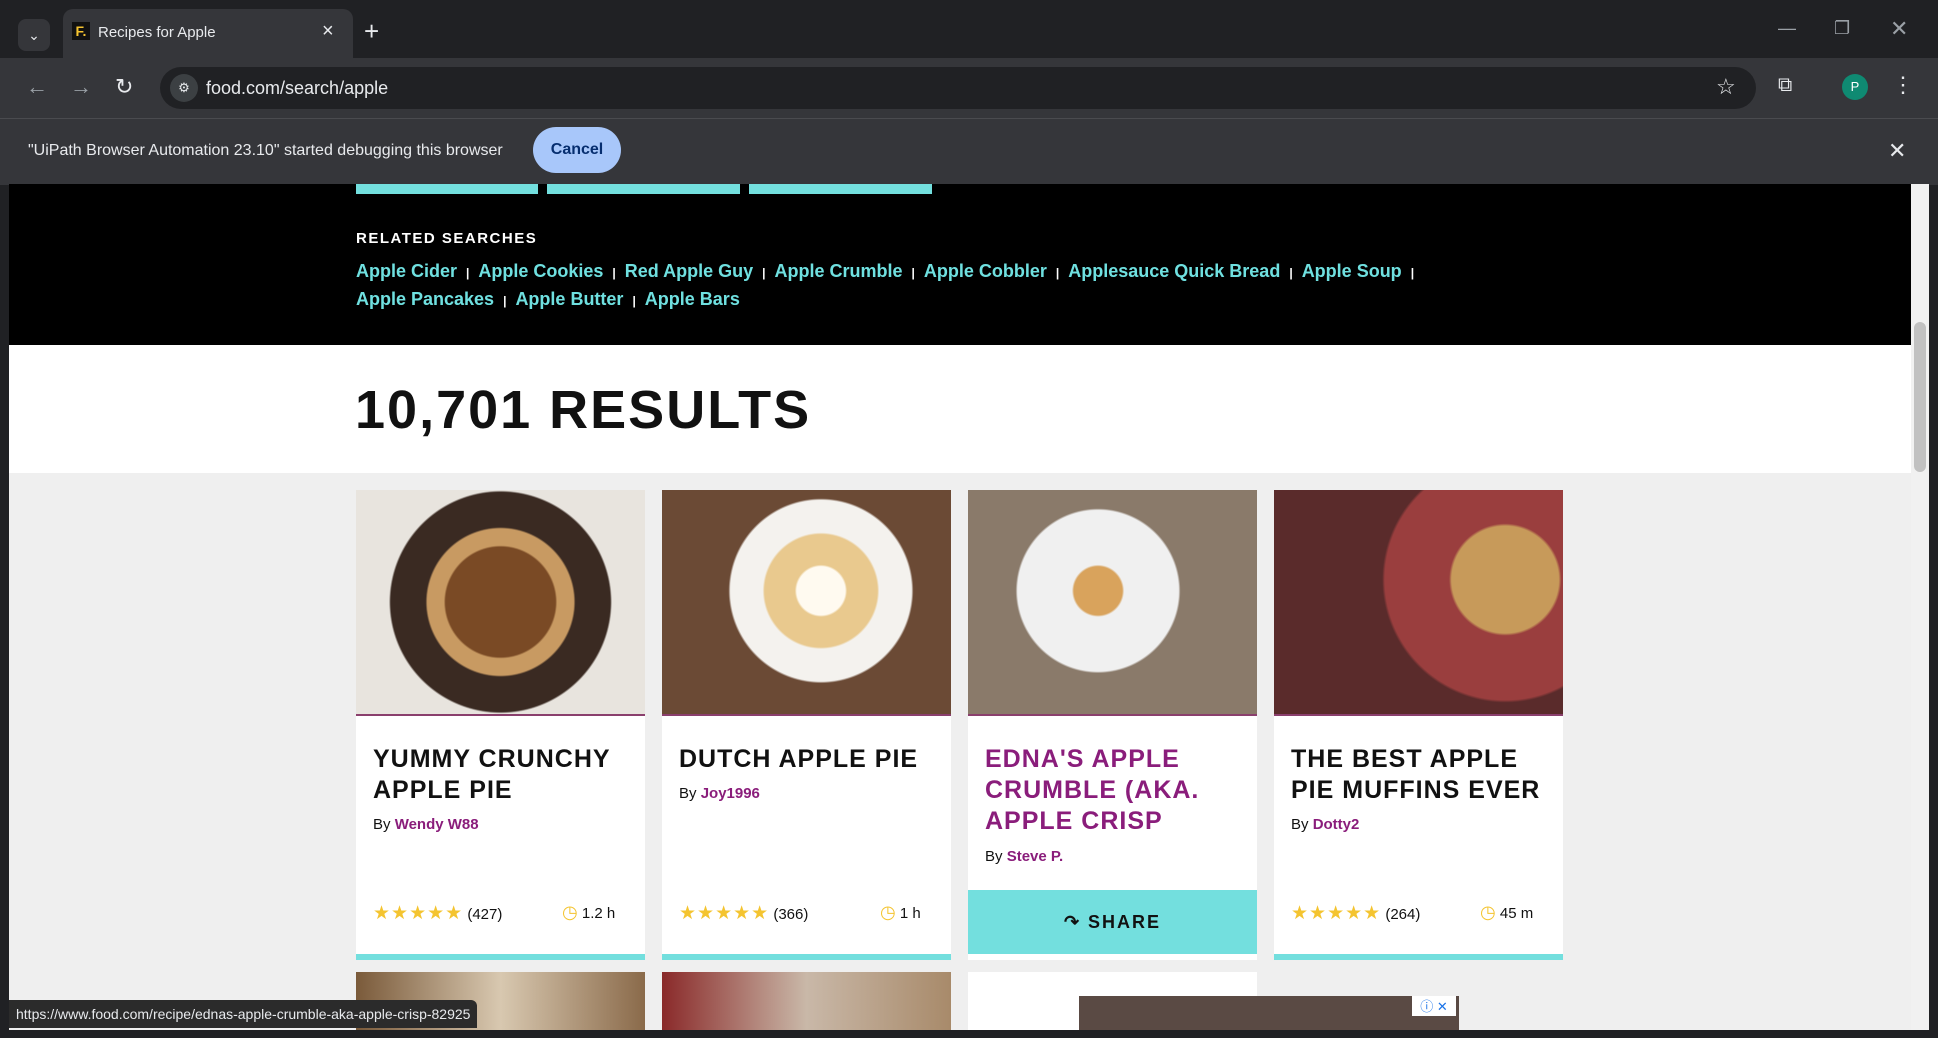  Describe the element at coordinates (1842, 28) in the screenshot. I see `restore-icon: ❐` at that location.